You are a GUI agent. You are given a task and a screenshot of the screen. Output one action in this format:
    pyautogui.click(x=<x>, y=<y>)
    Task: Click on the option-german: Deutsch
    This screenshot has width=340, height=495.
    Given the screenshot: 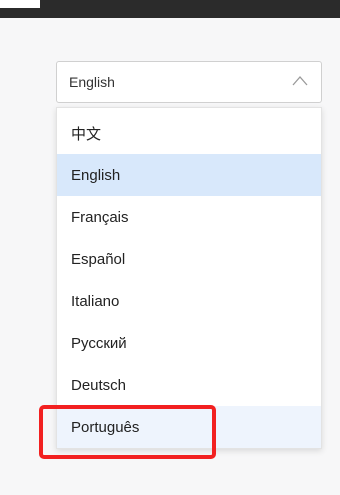 What is the action you would take?
    pyautogui.click(x=189, y=385)
    